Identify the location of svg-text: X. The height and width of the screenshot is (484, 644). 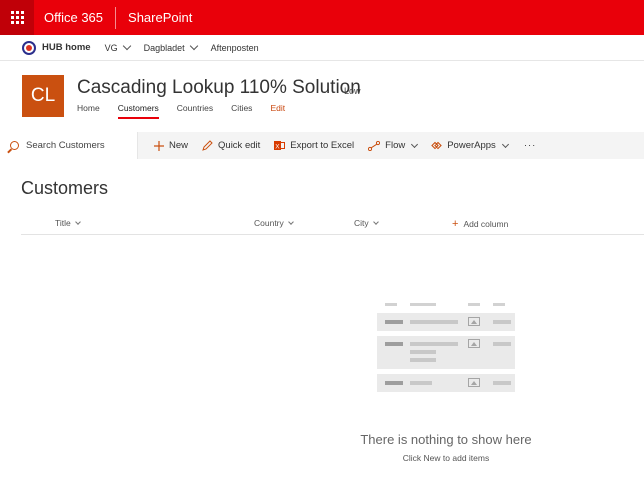
(277, 147).